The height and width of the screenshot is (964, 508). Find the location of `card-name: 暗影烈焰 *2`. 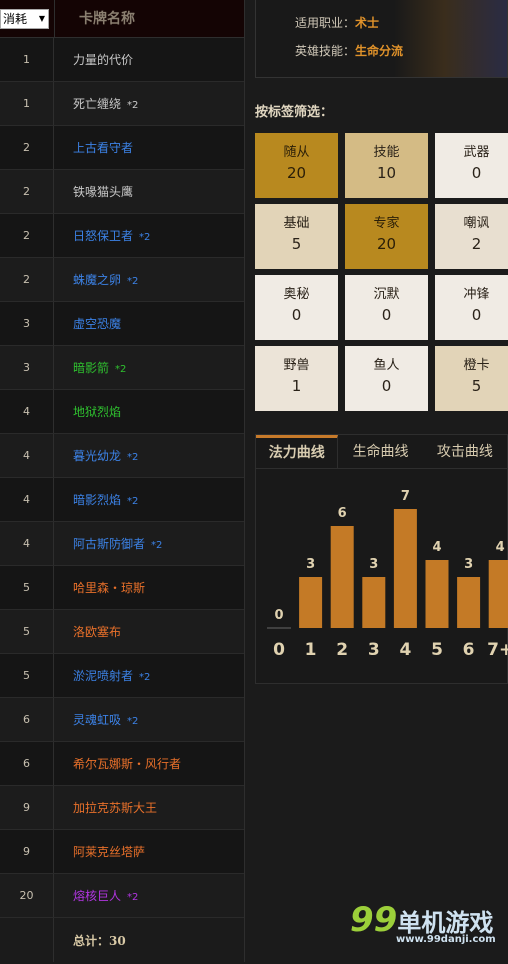

card-name: 暗影烈焰 *2 is located at coordinates (96, 499).